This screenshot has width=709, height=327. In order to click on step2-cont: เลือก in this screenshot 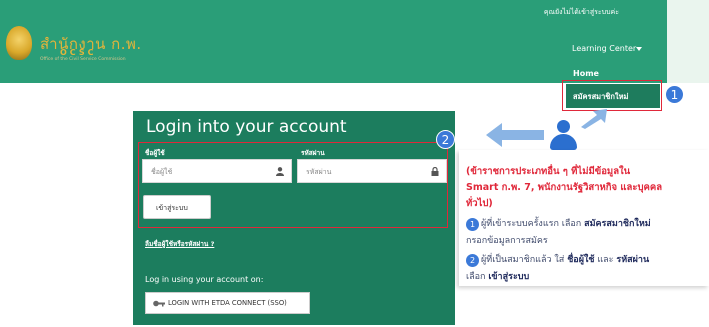, I will do `click(476, 277)`.